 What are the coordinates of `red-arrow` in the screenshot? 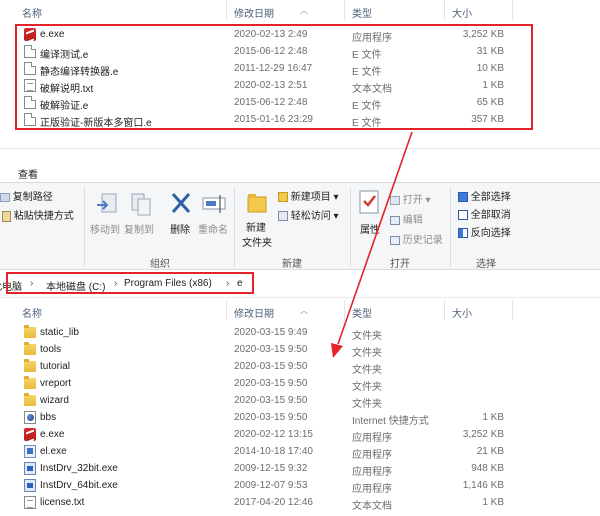 It's located at (372, 244).